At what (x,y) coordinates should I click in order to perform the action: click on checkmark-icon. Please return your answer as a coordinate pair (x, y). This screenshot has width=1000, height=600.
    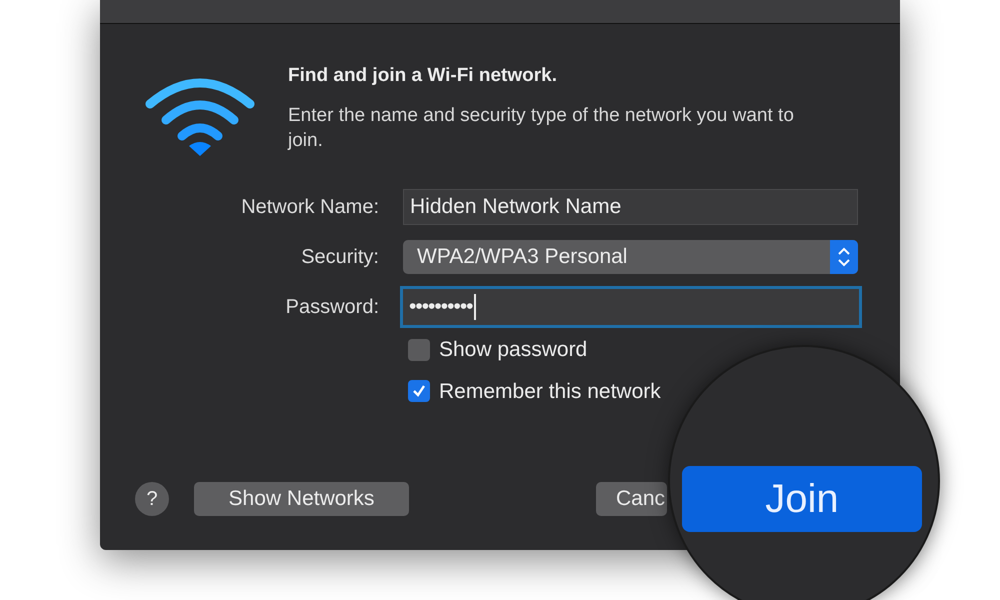
    Looking at the image, I should click on (419, 391).